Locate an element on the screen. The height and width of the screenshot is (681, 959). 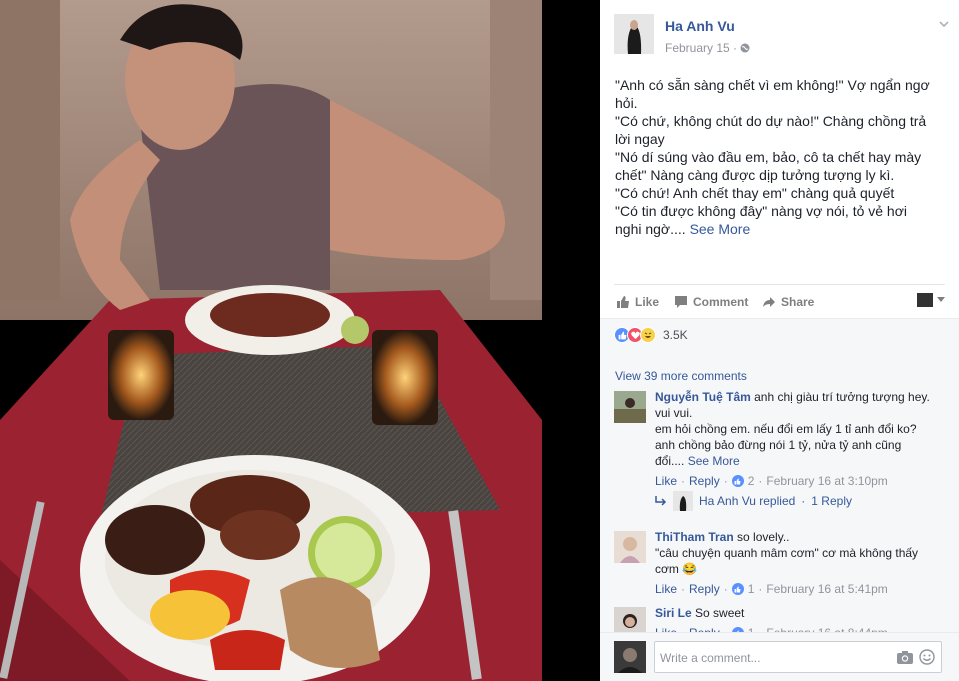
comment-text-line: cơm 😂 is located at coordinates (676, 569).